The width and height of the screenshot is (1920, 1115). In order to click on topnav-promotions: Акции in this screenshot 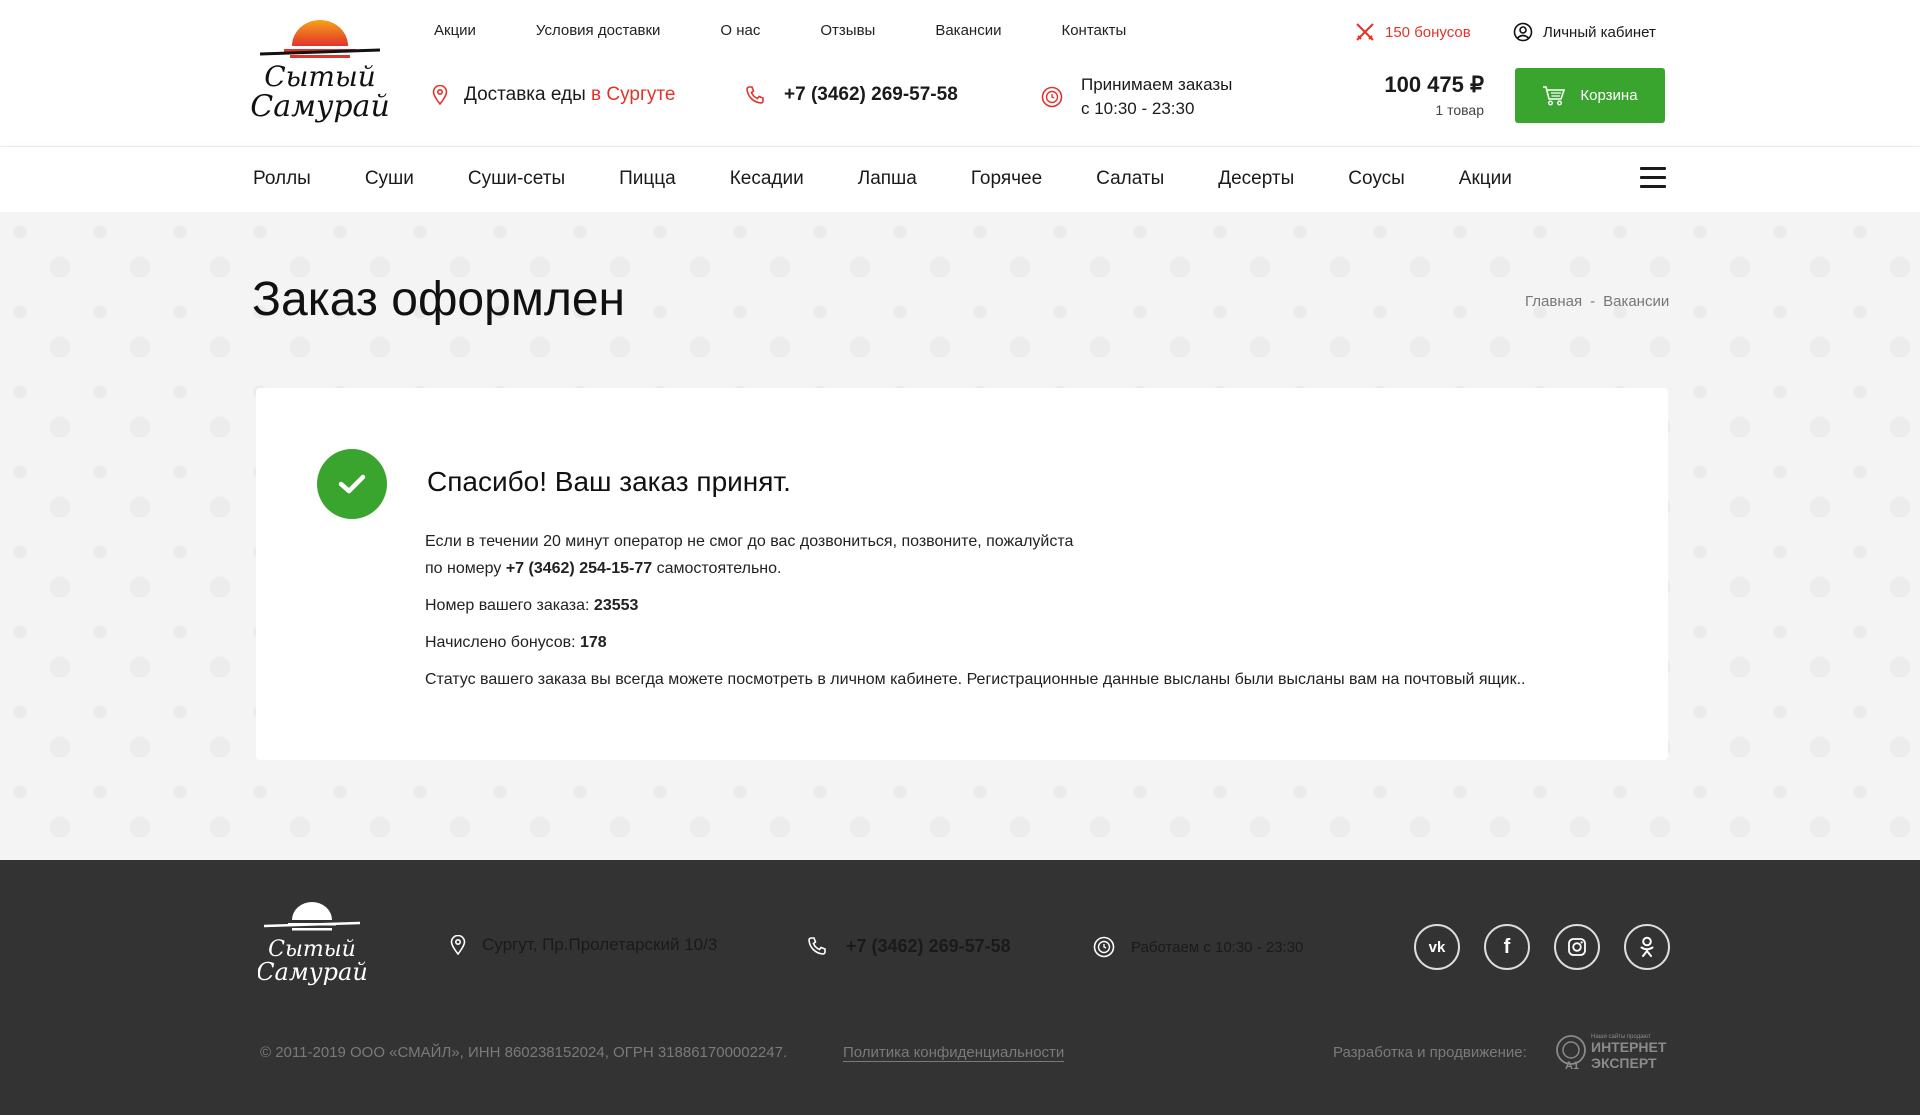, I will do `click(455, 30)`.